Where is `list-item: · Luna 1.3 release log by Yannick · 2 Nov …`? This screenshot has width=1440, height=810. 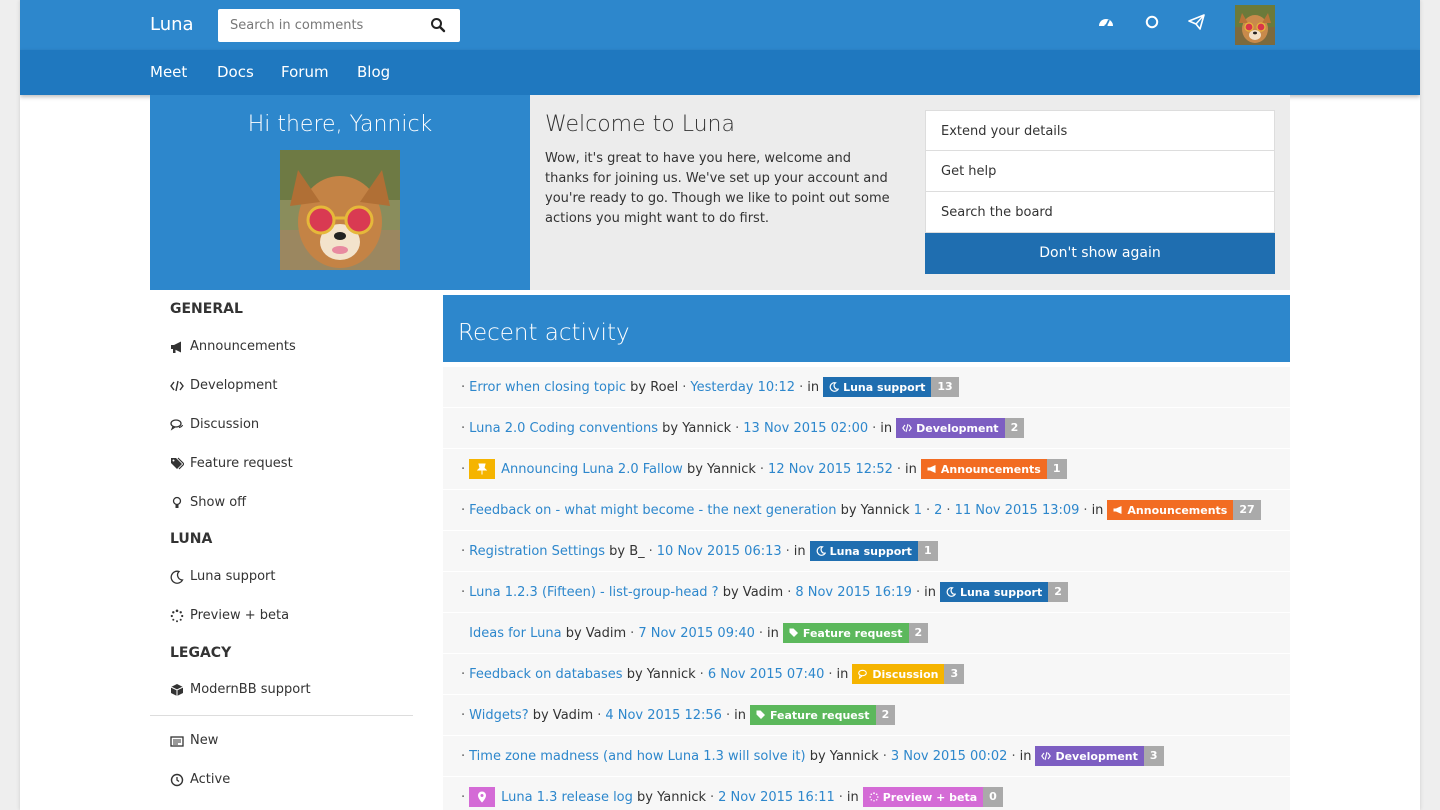
list-item: · Luna 1.3 release log by Yannick · 2 Nov … is located at coordinates (866, 793).